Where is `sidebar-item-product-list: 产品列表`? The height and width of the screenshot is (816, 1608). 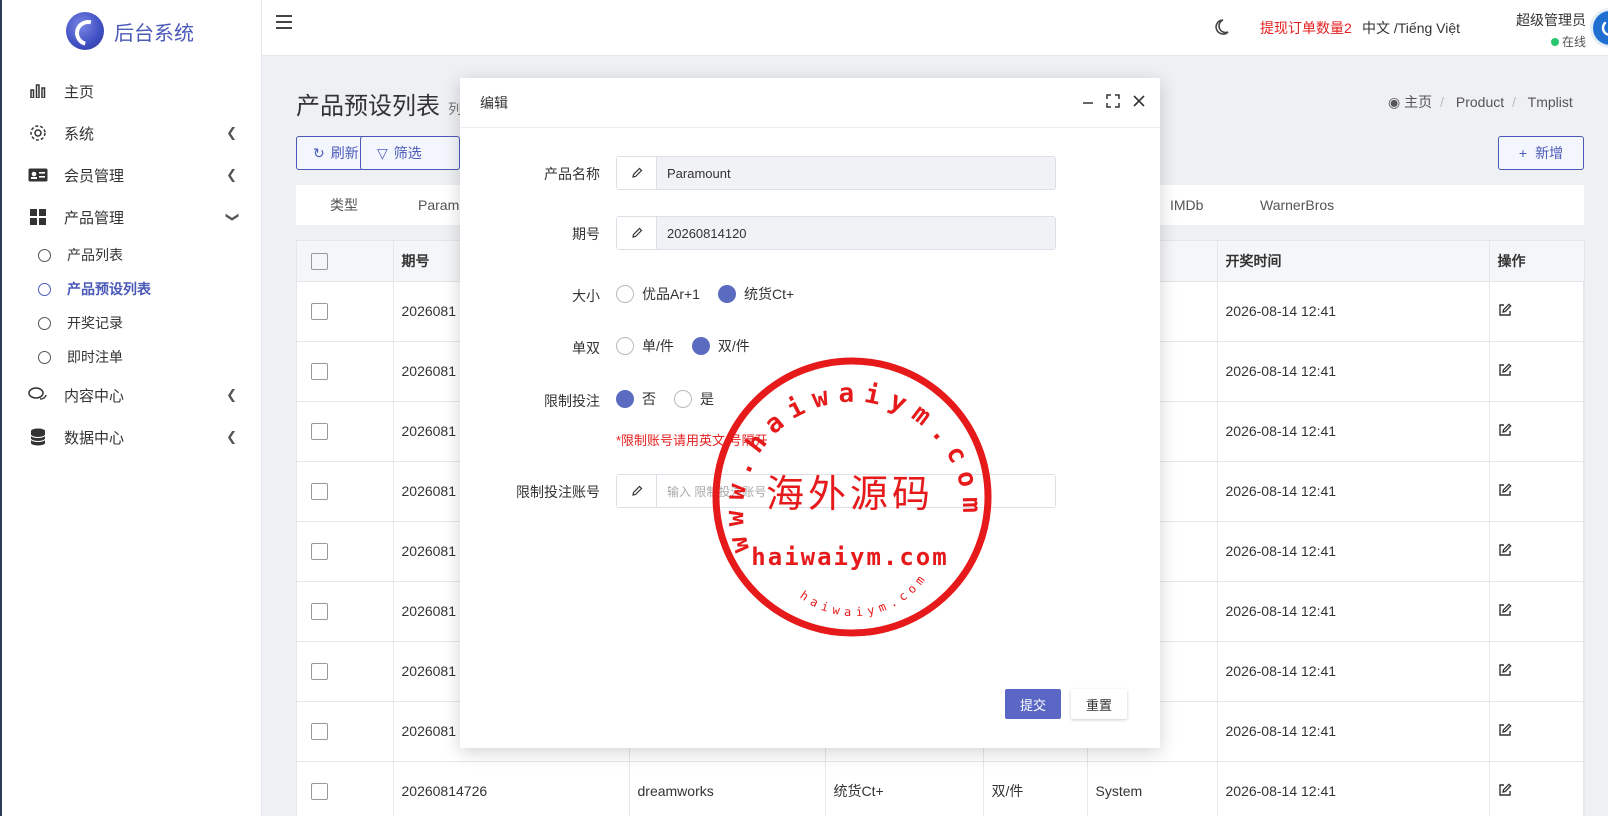 sidebar-item-product-list: 产品列表 is located at coordinates (131, 255).